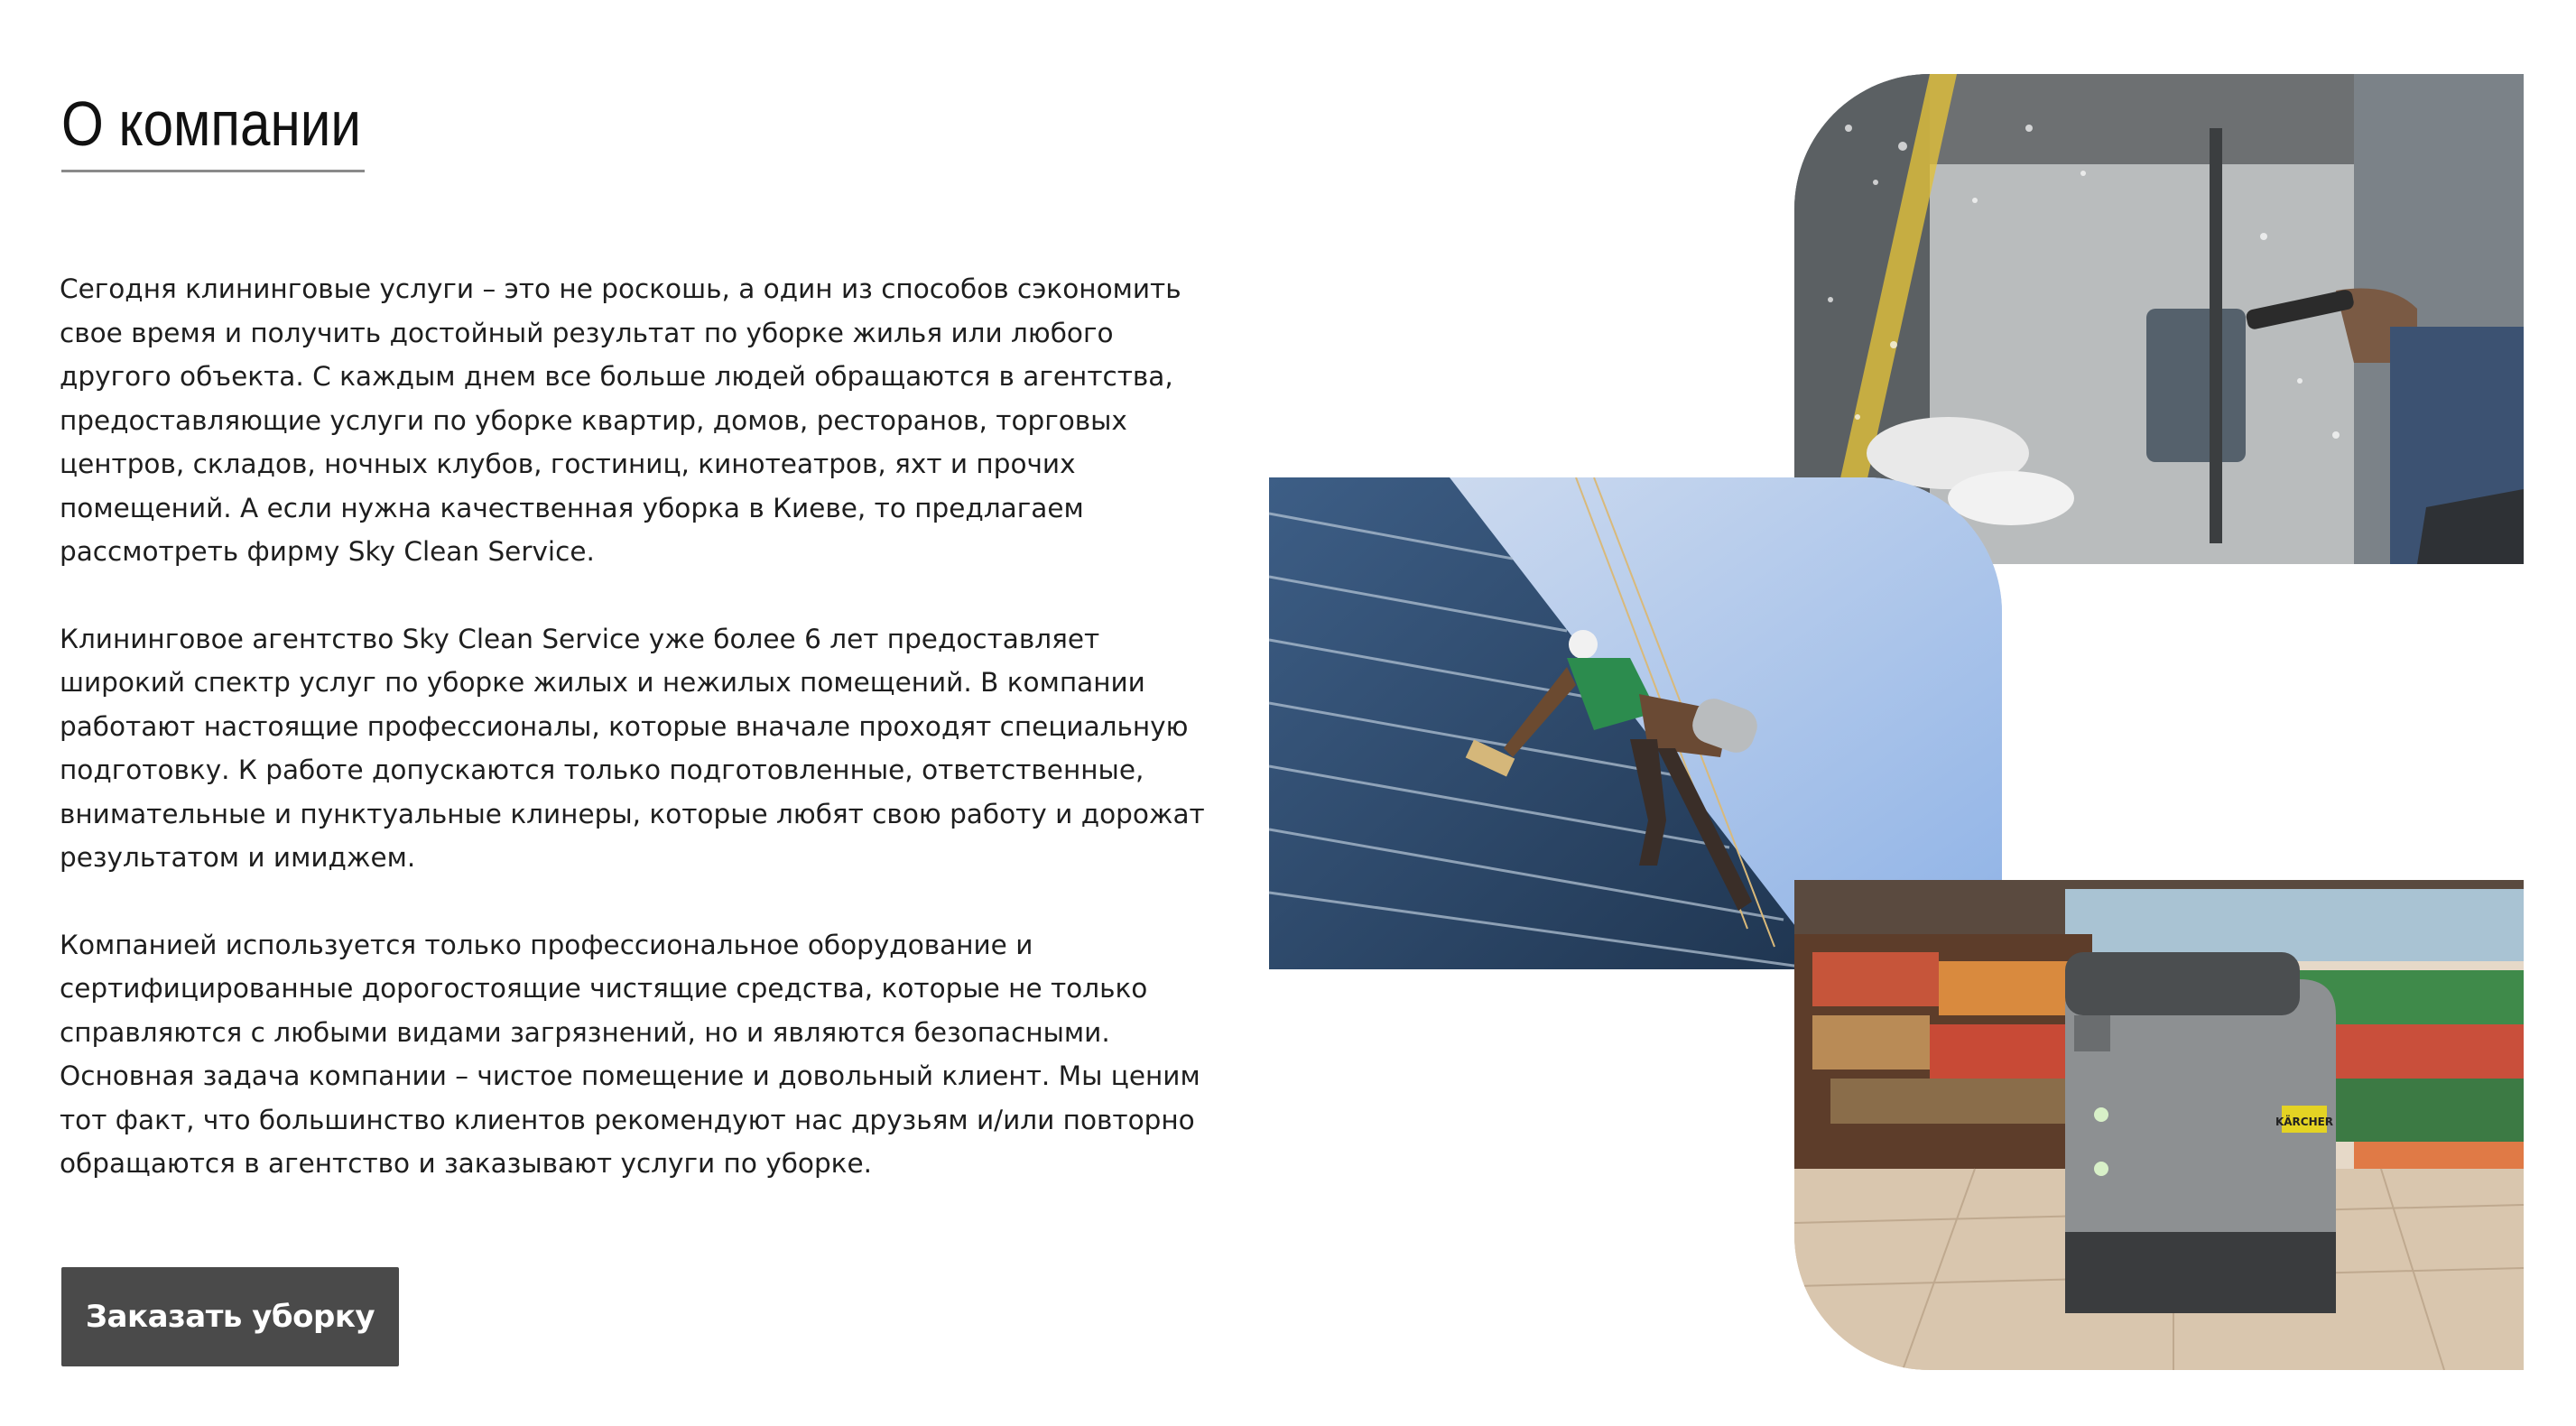  Describe the element at coordinates (2304, 1121) in the screenshot. I see `machine-brand-label: KÄRCHER` at that location.